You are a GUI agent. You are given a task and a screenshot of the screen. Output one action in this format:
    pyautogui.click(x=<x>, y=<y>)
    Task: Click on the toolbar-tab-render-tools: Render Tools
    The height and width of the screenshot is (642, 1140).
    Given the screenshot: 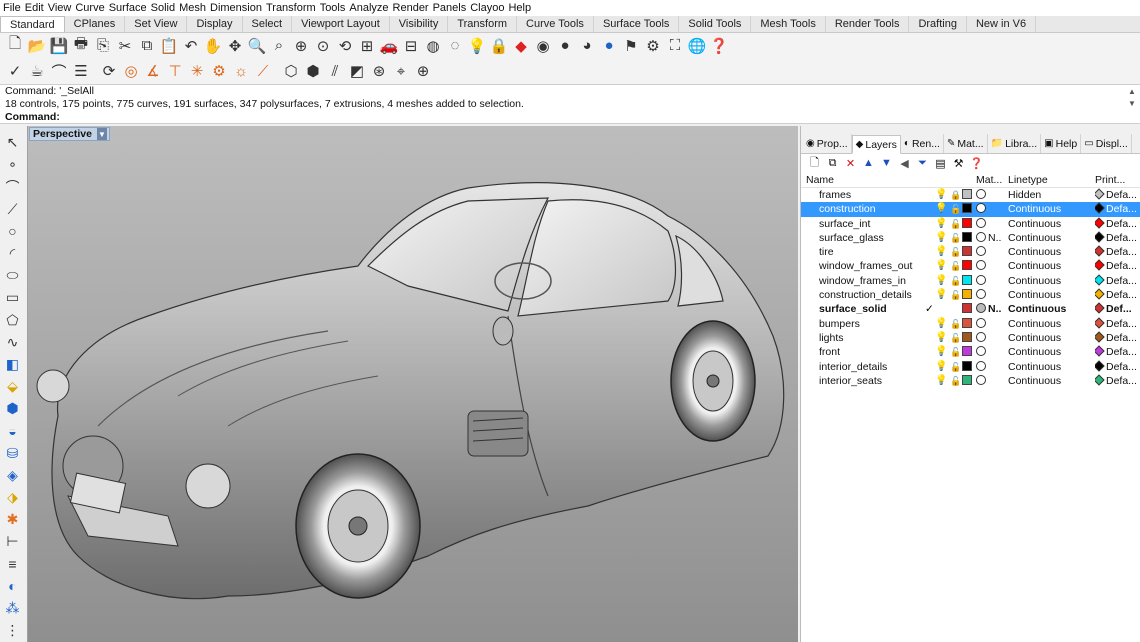 What is the action you would take?
    pyautogui.click(x=868, y=24)
    